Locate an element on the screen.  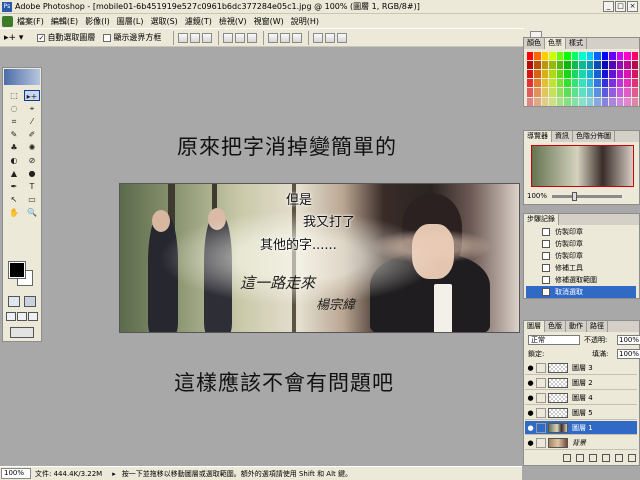
history-brush-tool-icon: ✺ is located at coordinates (32, 147).